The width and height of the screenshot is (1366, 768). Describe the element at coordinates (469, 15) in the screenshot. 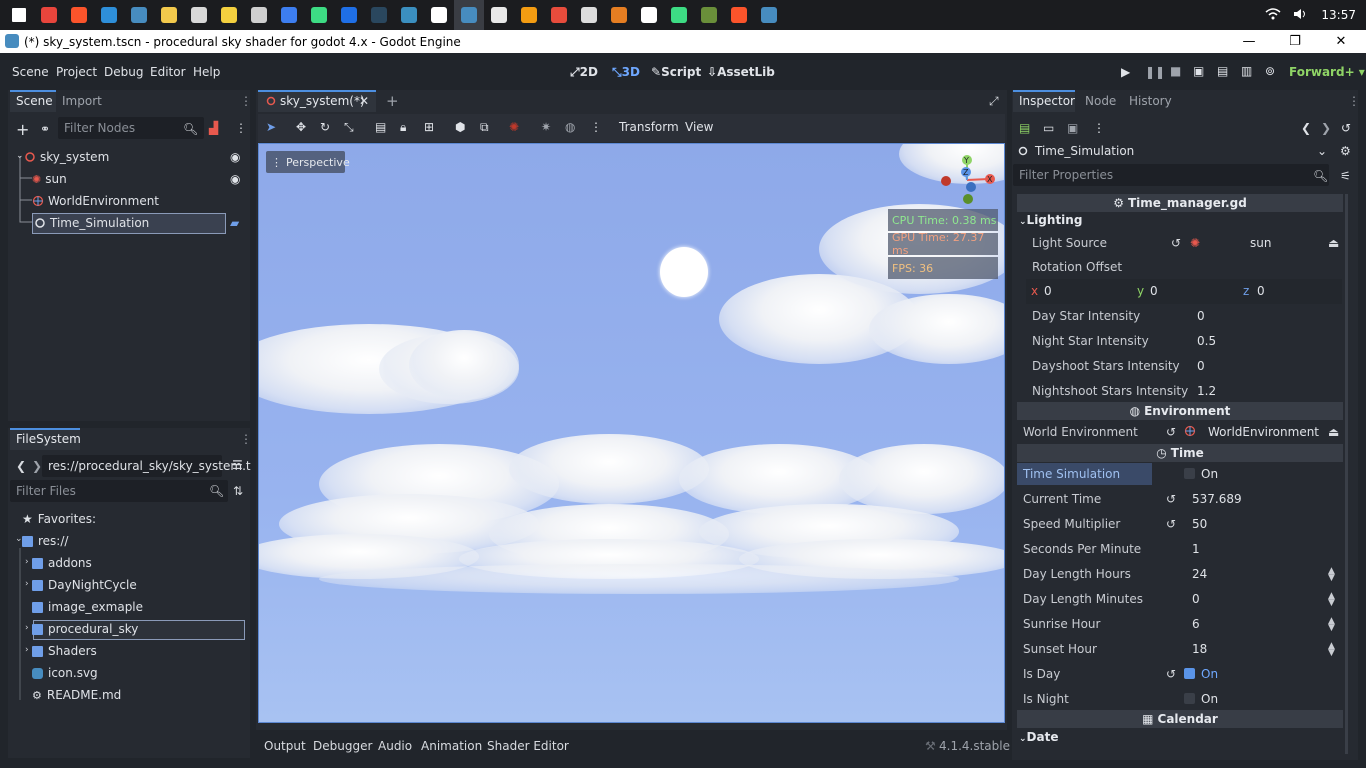

I see `godot-active-icon` at that location.